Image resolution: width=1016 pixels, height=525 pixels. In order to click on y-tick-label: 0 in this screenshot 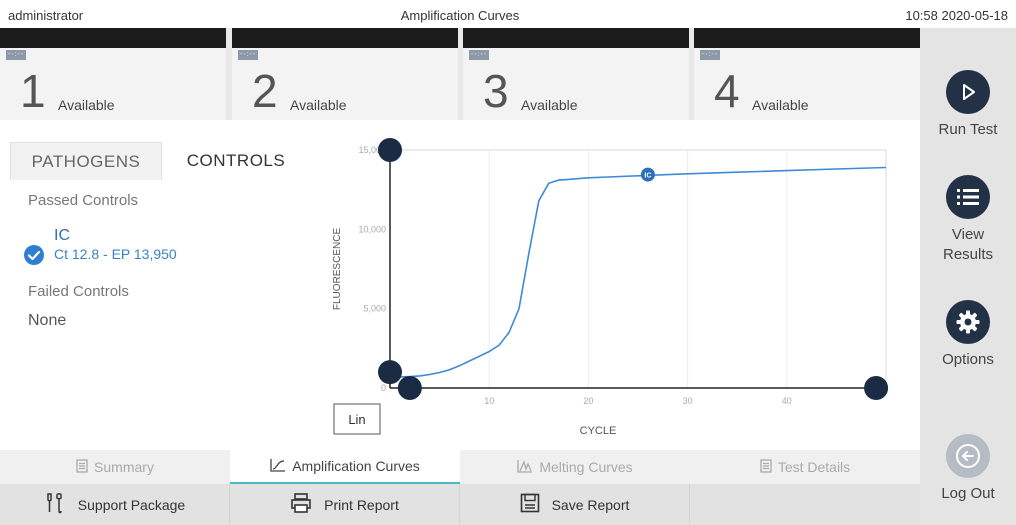, I will do `click(383, 388)`.